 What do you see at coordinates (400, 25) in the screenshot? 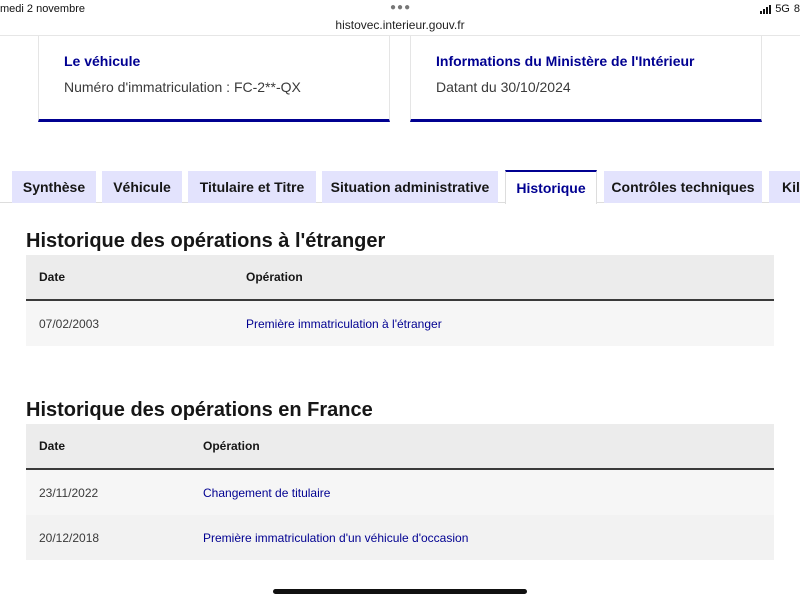
I see `address-bar: histovec.interieur.gouv.fr` at bounding box center [400, 25].